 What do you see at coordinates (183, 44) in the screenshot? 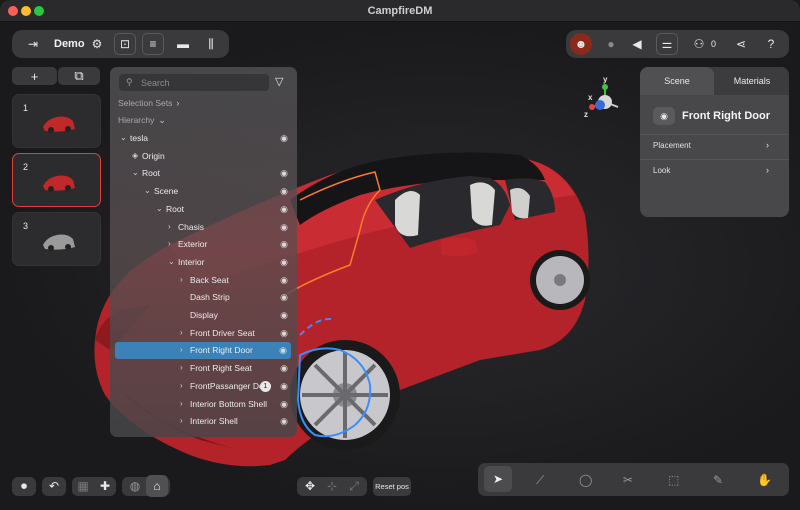
I see `folder-icon: ▬` at bounding box center [183, 44].